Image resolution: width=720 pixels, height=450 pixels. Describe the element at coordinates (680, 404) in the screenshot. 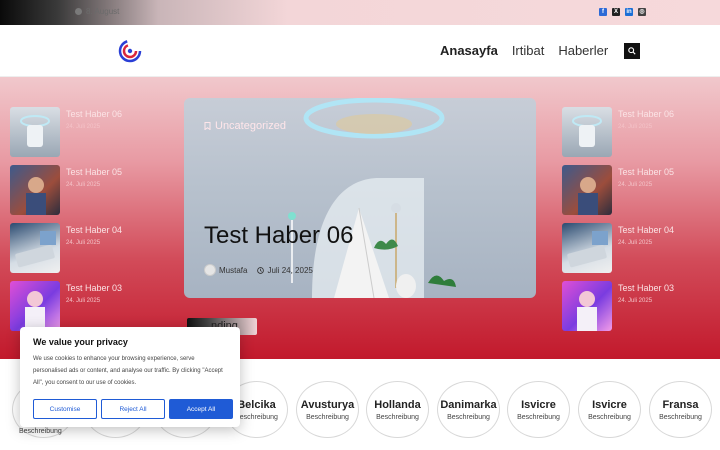

I see `country-name: Fransa` at that location.